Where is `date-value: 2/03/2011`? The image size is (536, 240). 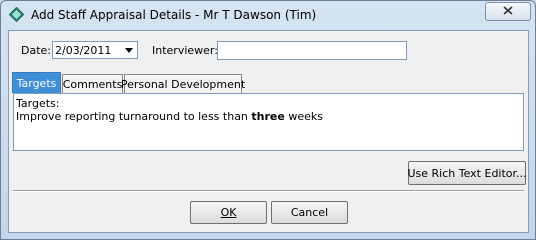 date-value: 2/03/2011 is located at coordinates (83, 50).